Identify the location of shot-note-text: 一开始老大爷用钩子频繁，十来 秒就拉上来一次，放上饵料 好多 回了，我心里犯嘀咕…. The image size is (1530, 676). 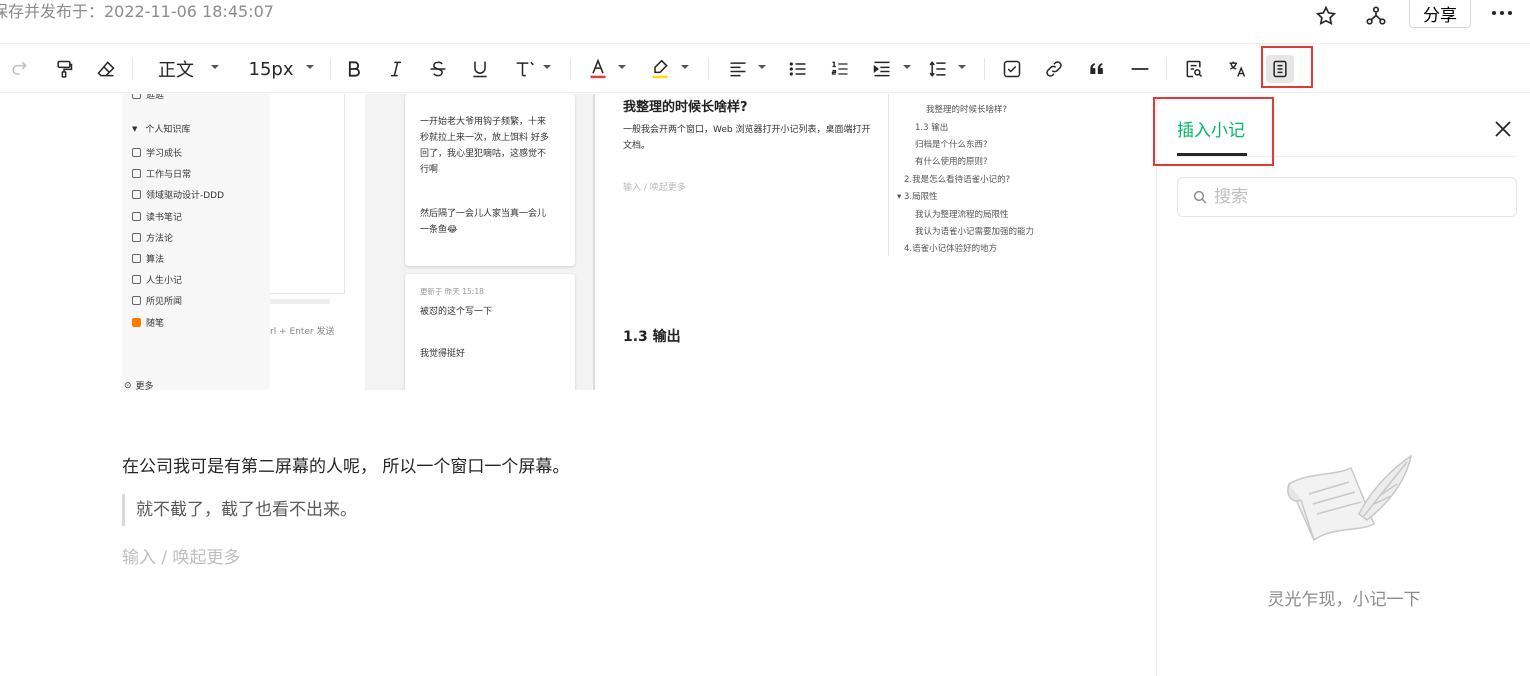
(484, 146).